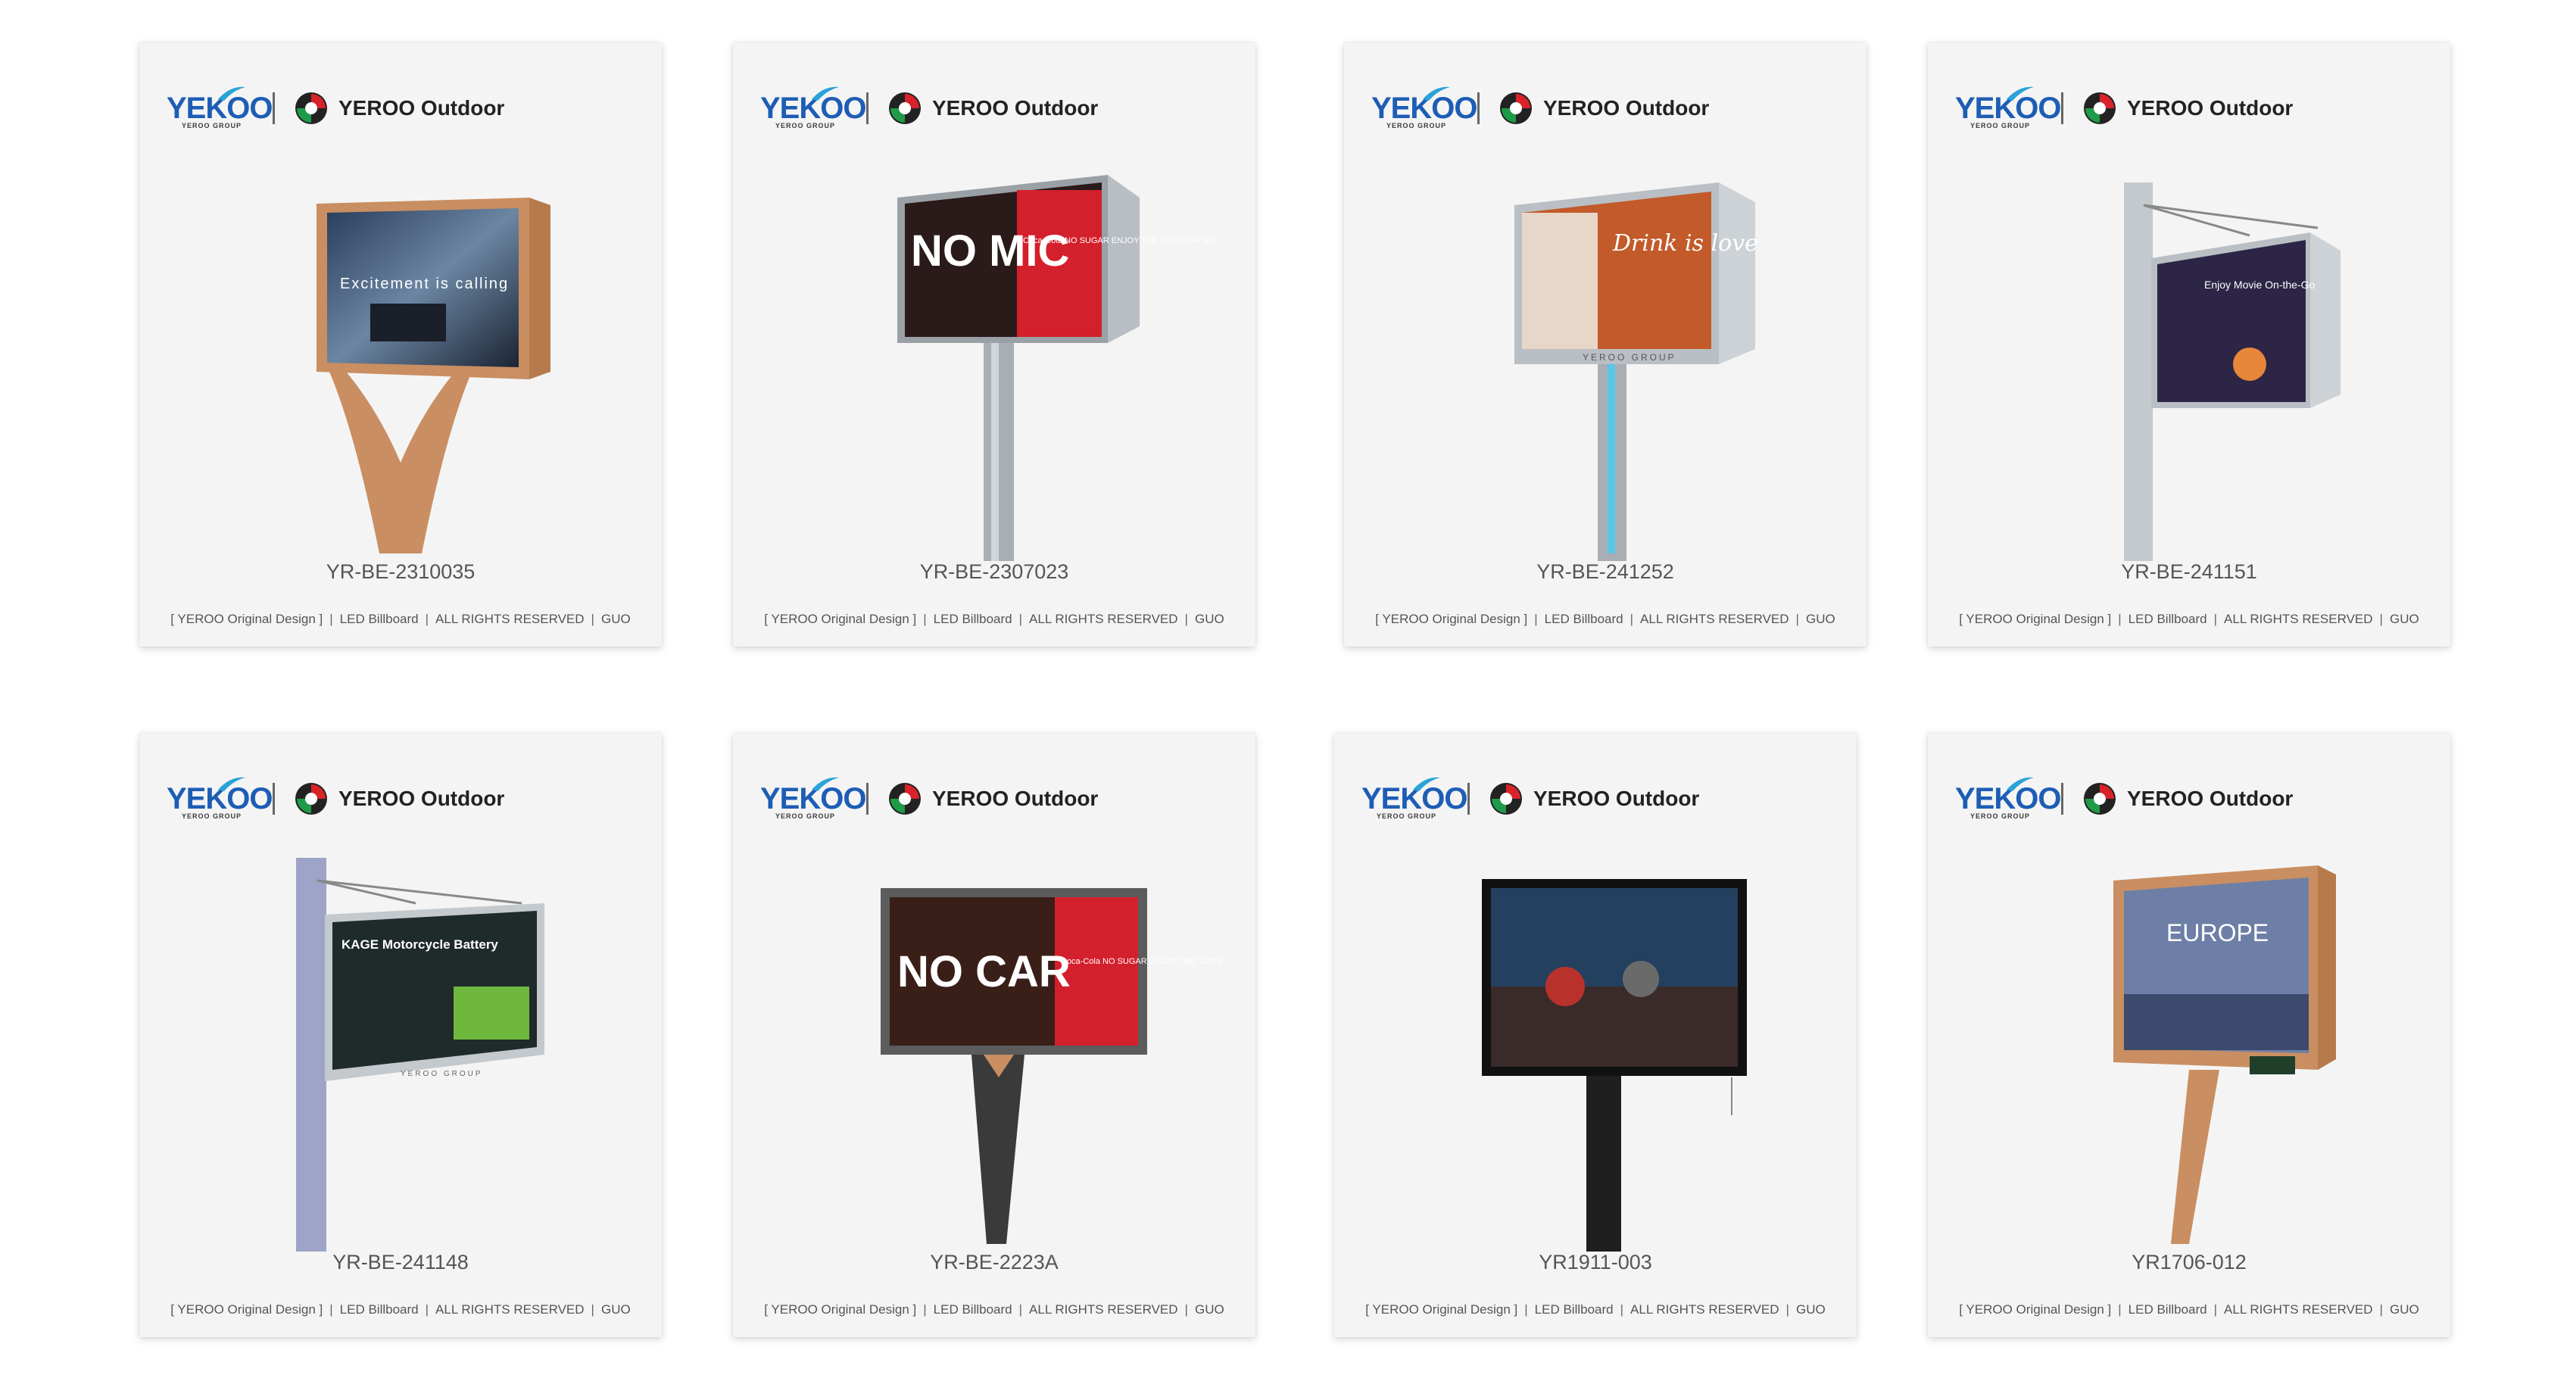  Describe the element at coordinates (1119, 240) in the screenshot. I see `screen-text-right: Coca-Cola NO SUGAR ENJOY THE TASTE OF NO` at that location.